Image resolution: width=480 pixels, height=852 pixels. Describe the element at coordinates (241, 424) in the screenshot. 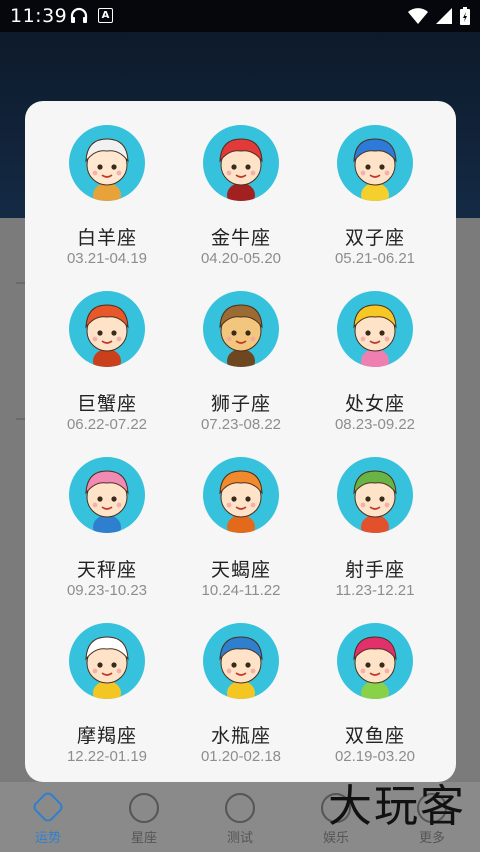

I see `zodiac-dates: 07.23-08.22` at that location.